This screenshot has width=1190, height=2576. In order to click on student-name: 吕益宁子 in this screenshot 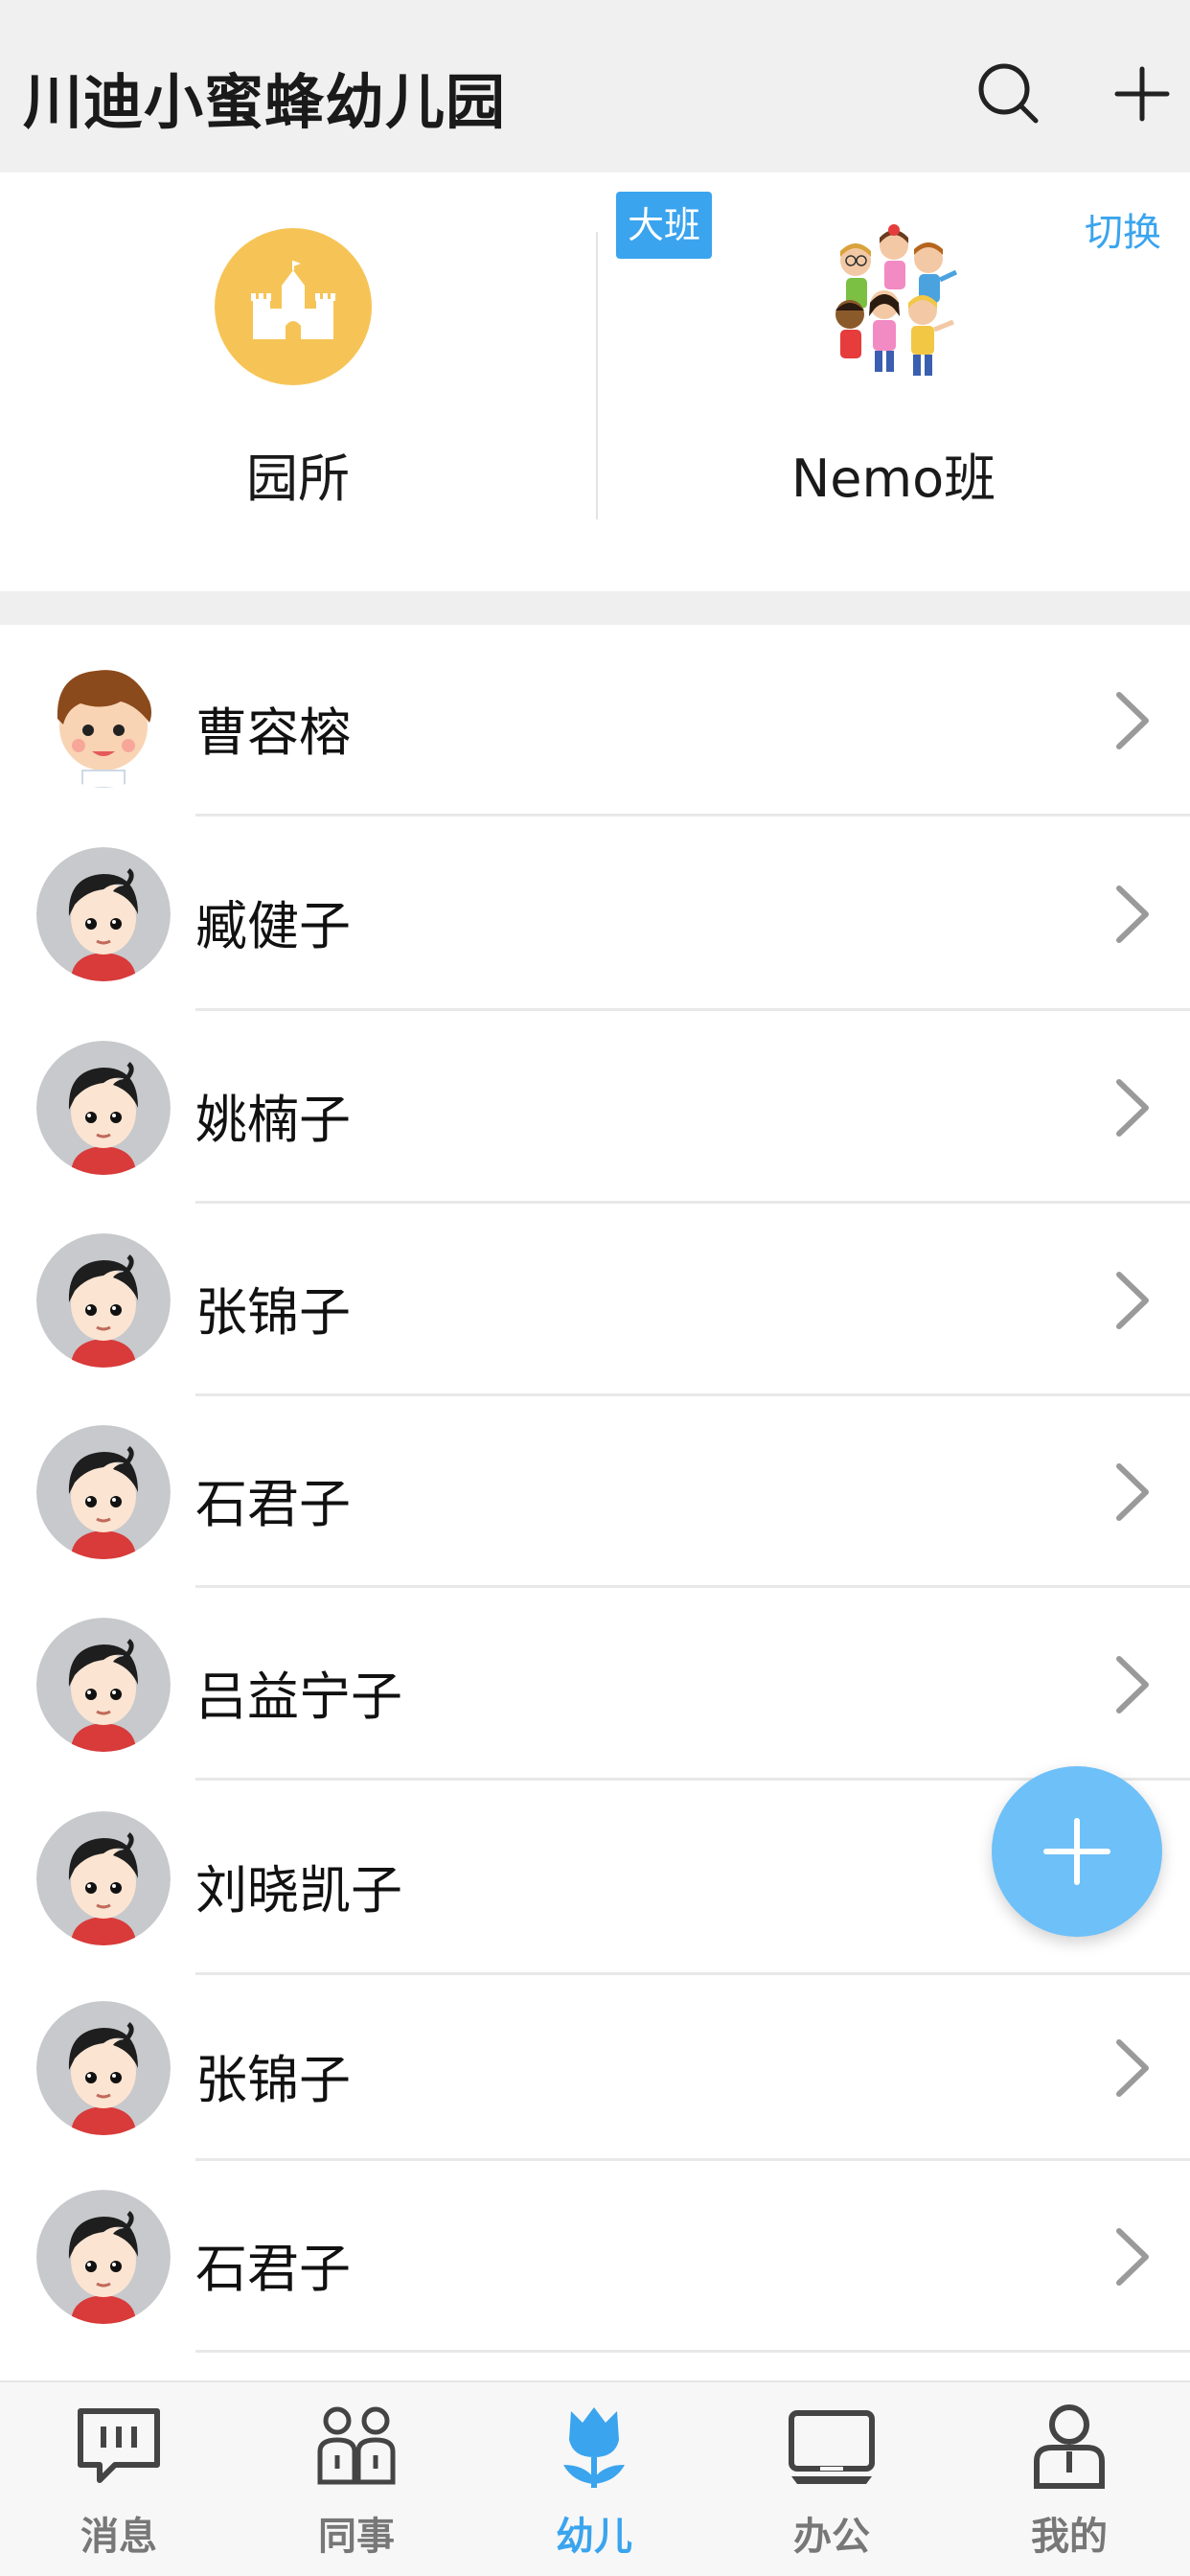, I will do `click(298, 1697)`.